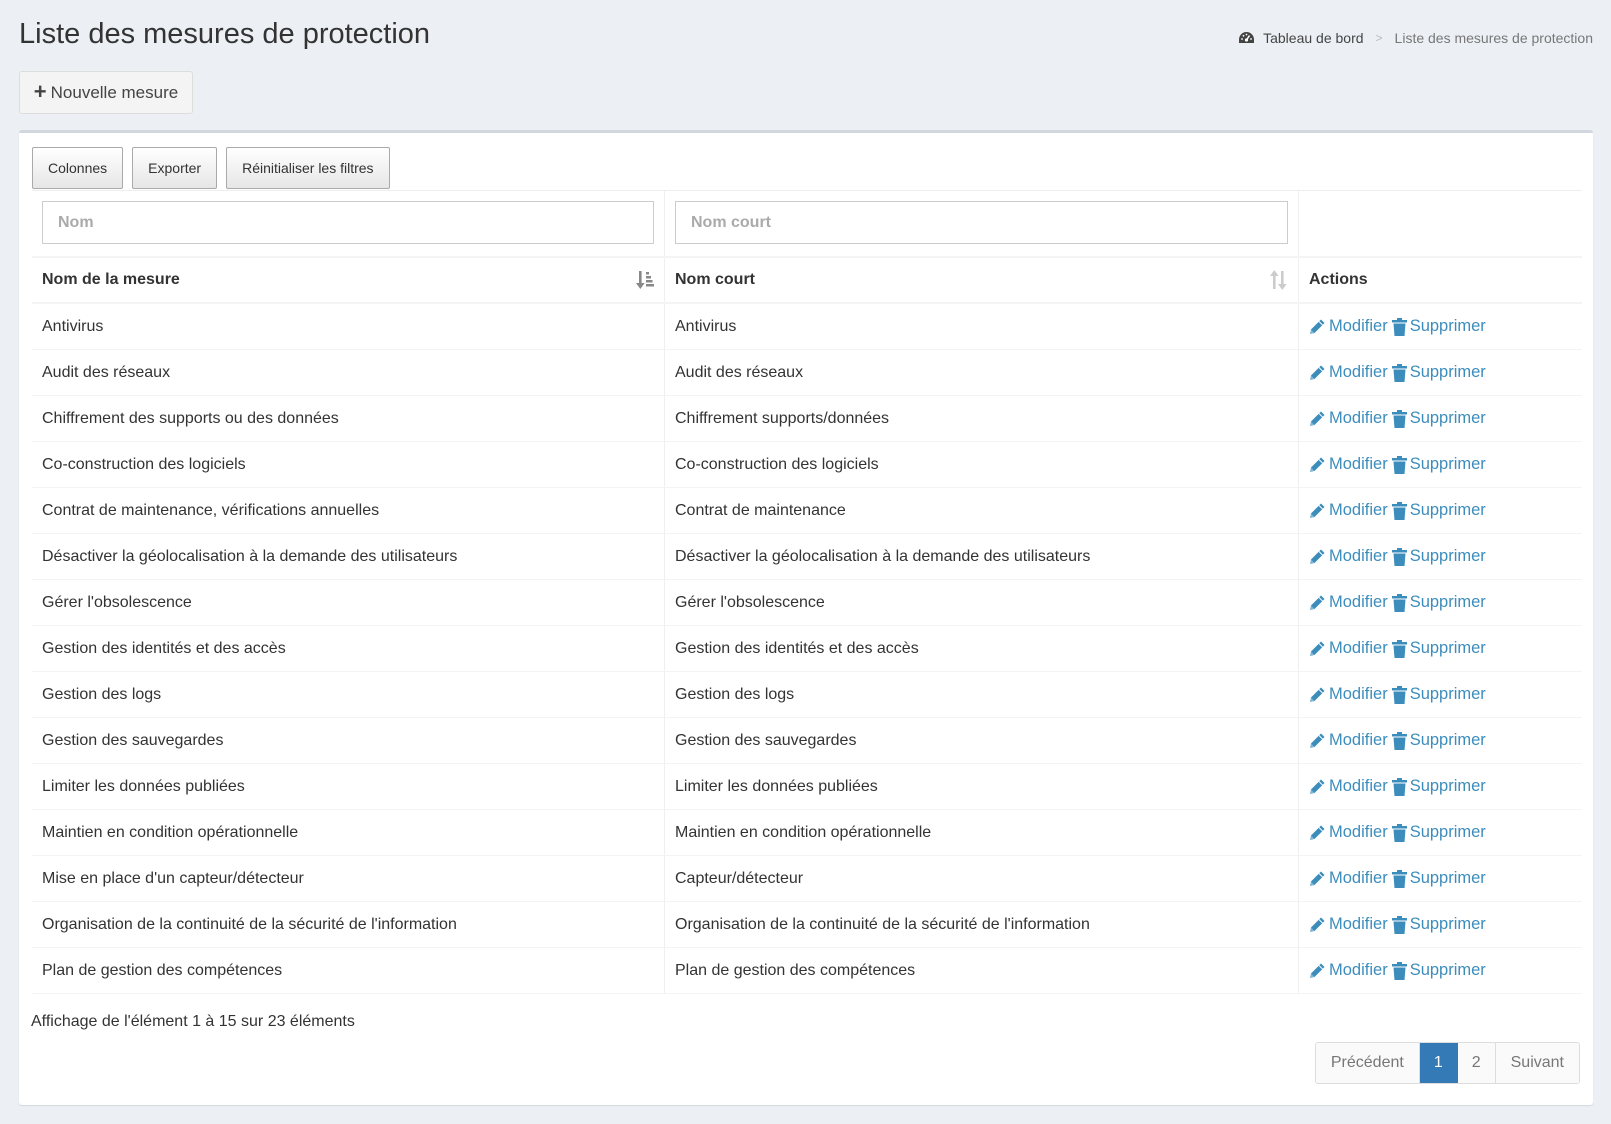  What do you see at coordinates (348, 418) in the screenshot?
I see `cell-measure-name: Chiffrement des supports ou des données` at bounding box center [348, 418].